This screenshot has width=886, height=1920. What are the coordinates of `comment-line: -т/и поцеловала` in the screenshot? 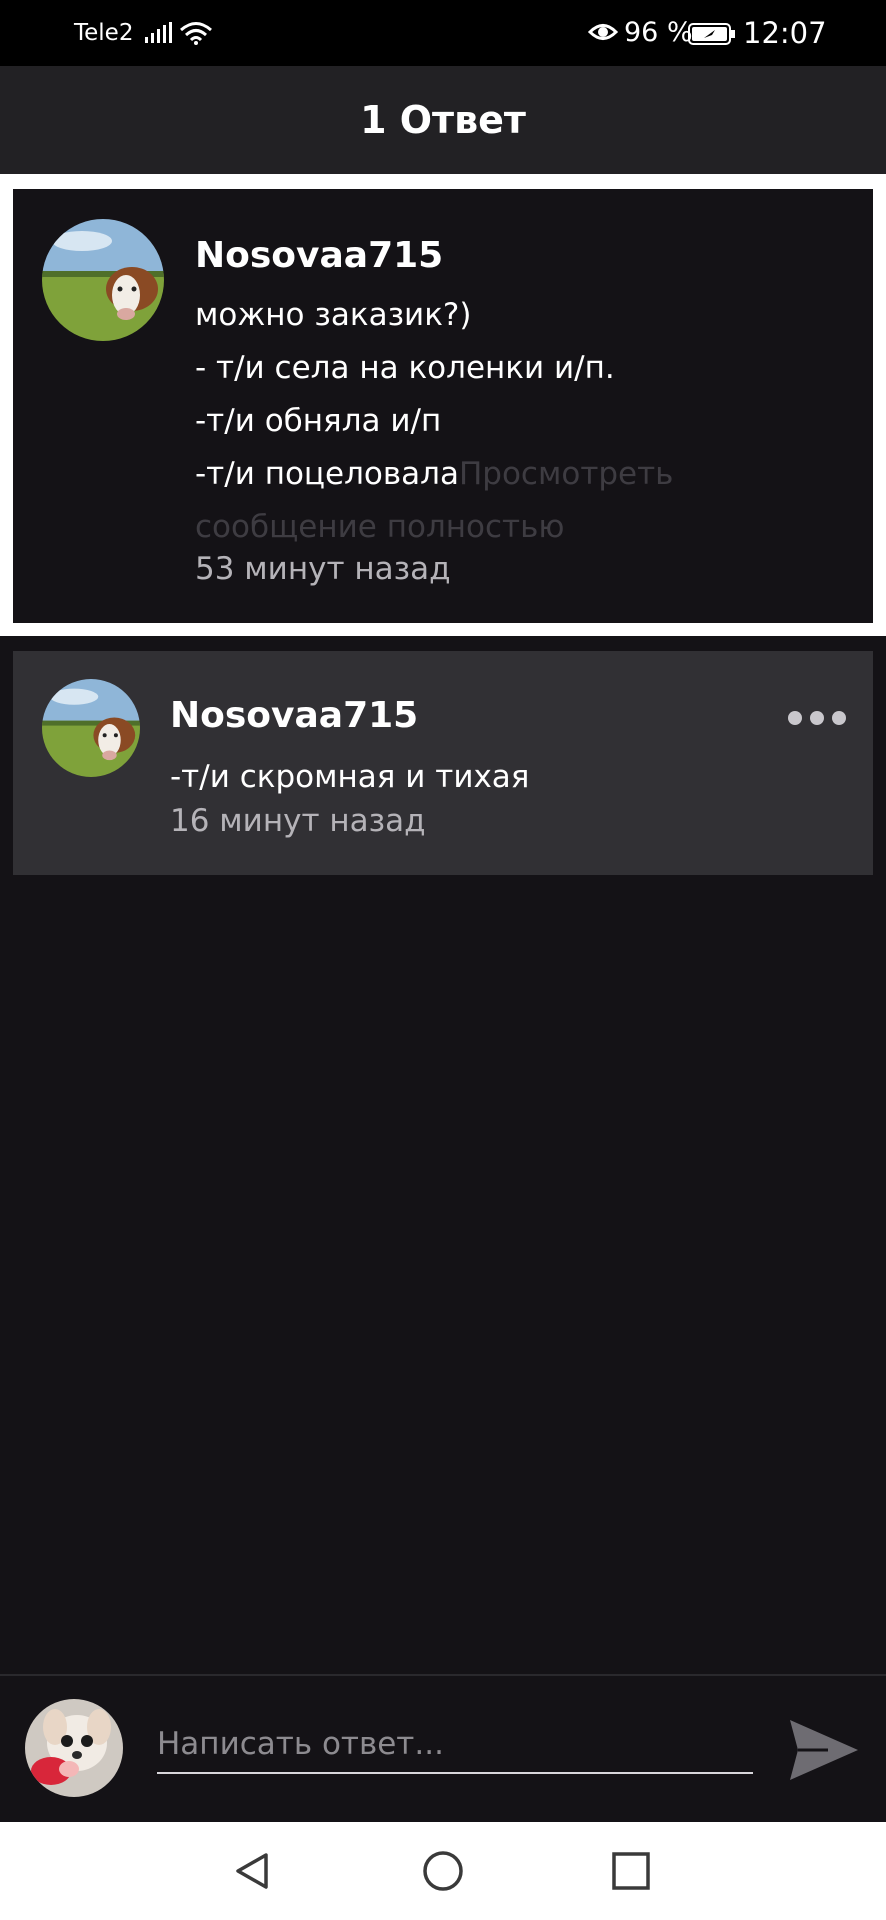 It's located at (327, 474).